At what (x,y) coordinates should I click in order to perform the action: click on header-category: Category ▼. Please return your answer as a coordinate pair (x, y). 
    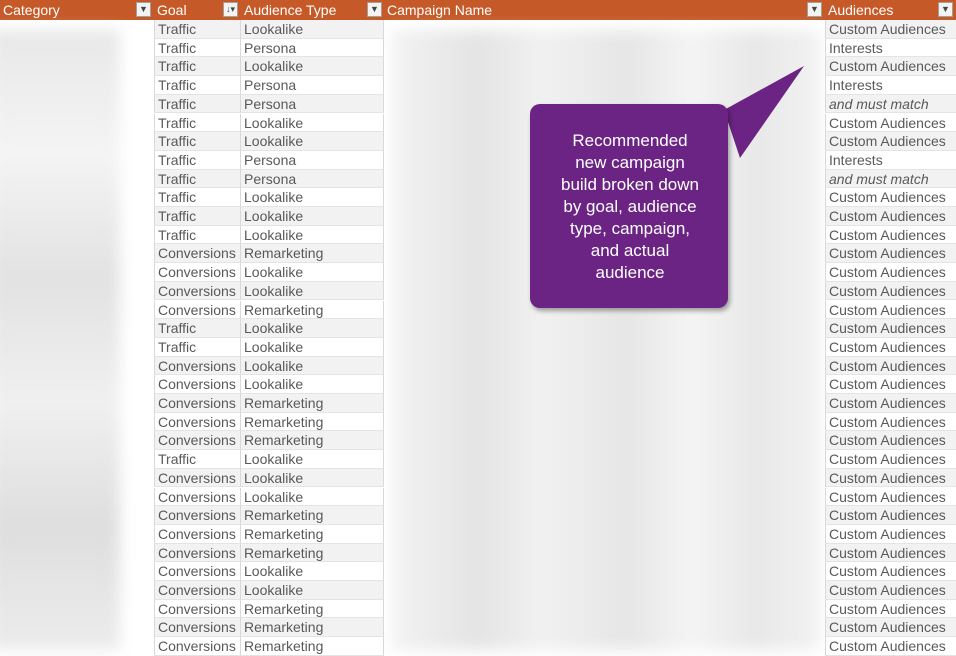
    Looking at the image, I should click on (77, 10).